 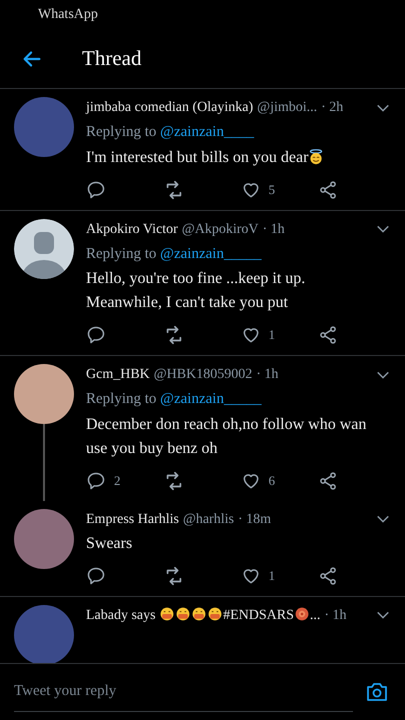 What do you see at coordinates (220, 229) in the screenshot?
I see `author-handle: @AkpokiroV` at bounding box center [220, 229].